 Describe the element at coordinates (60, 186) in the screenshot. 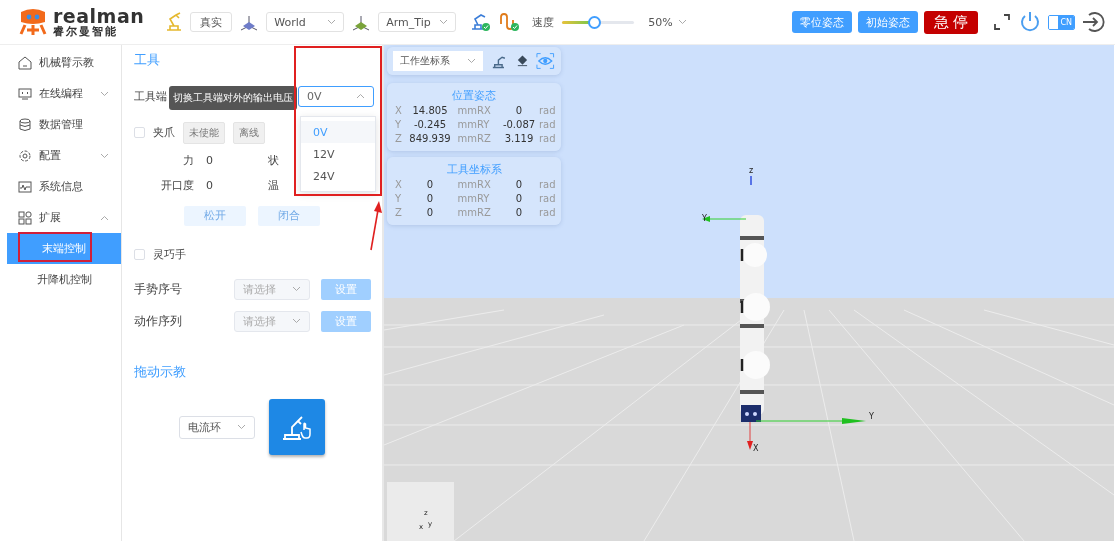

I see `sidebar-item: 系统信息` at that location.